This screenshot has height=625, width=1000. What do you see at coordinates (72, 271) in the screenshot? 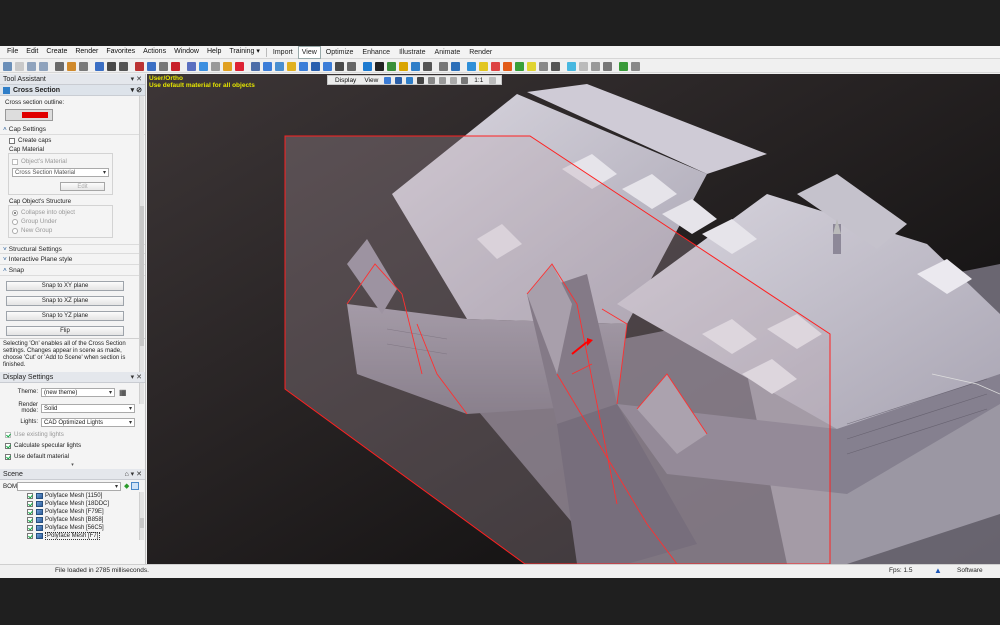
I see `snap-header: ˄ Snap` at bounding box center [72, 271].